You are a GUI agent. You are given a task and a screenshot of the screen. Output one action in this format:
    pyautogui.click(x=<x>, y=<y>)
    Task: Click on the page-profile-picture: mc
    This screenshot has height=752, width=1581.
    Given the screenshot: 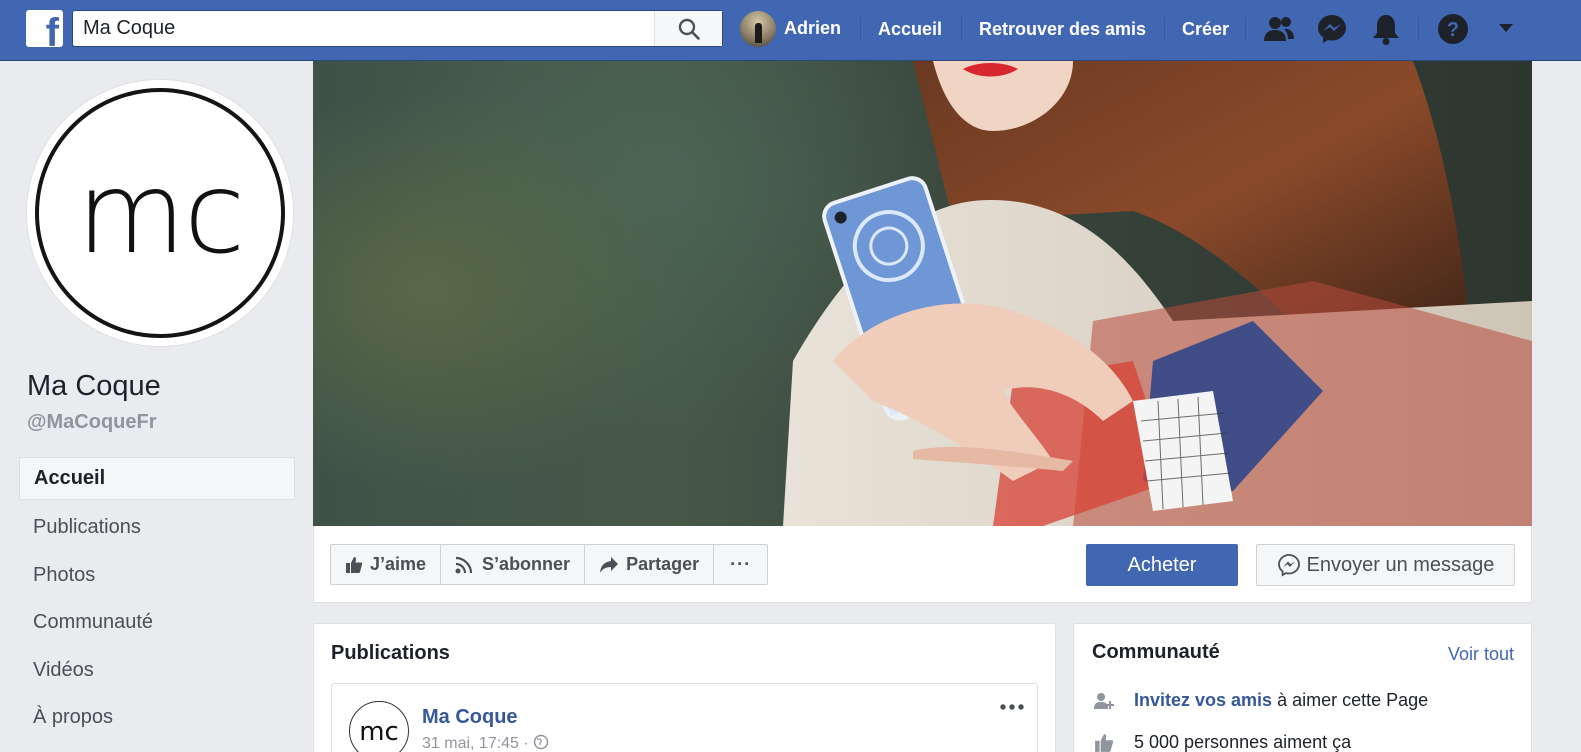 What is the action you would take?
    pyautogui.click(x=160, y=213)
    